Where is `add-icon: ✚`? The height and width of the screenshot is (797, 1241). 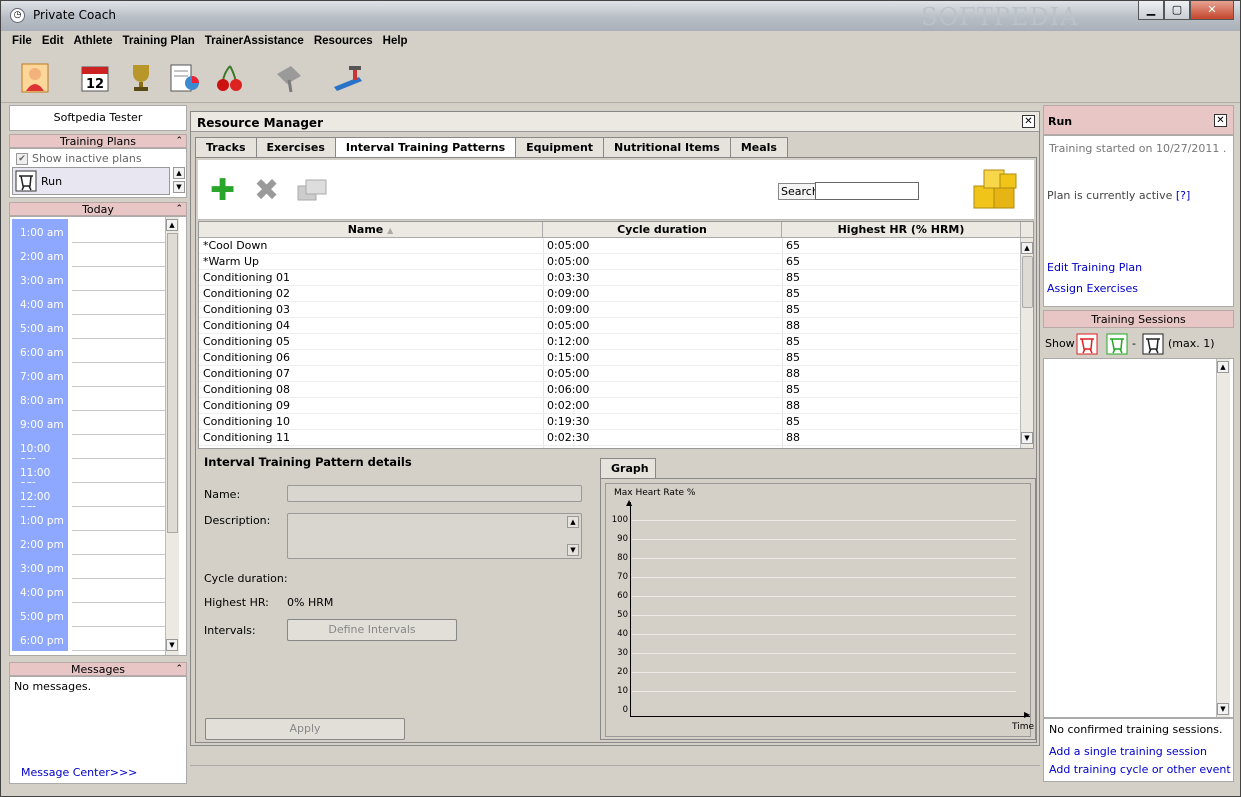 add-icon: ✚ is located at coordinates (222, 191).